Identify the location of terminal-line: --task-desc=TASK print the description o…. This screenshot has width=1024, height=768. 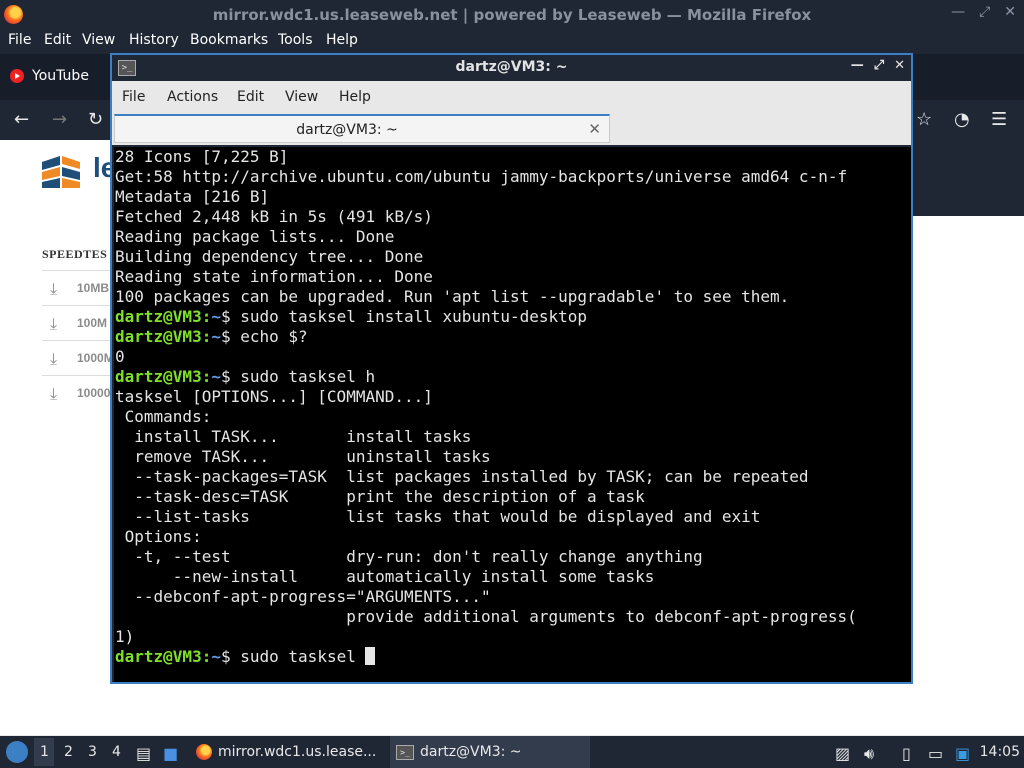
(380, 496).